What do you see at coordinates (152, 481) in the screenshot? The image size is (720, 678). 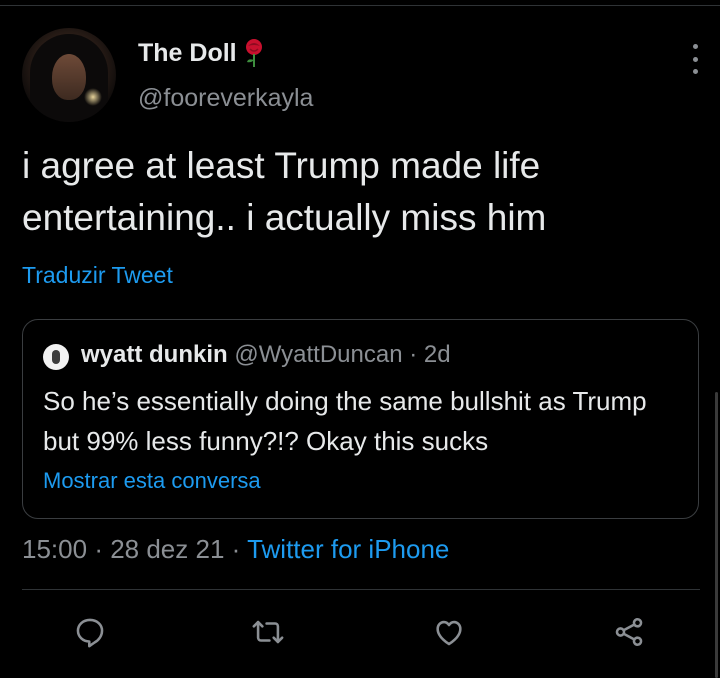 I see `show-thread-link: Mostrar esta conversa` at bounding box center [152, 481].